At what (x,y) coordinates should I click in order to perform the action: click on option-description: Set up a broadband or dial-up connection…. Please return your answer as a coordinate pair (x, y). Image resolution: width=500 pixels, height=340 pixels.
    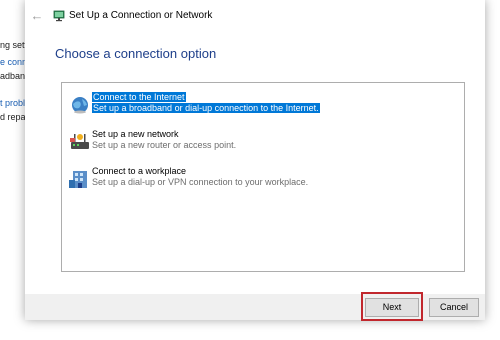
    Looking at the image, I should click on (206, 108).